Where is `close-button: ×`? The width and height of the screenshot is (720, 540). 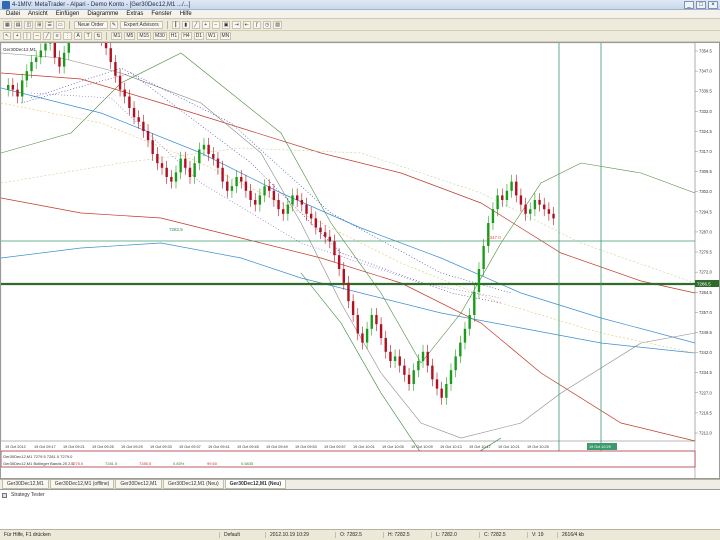 close-button: × is located at coordinates (713, 5).